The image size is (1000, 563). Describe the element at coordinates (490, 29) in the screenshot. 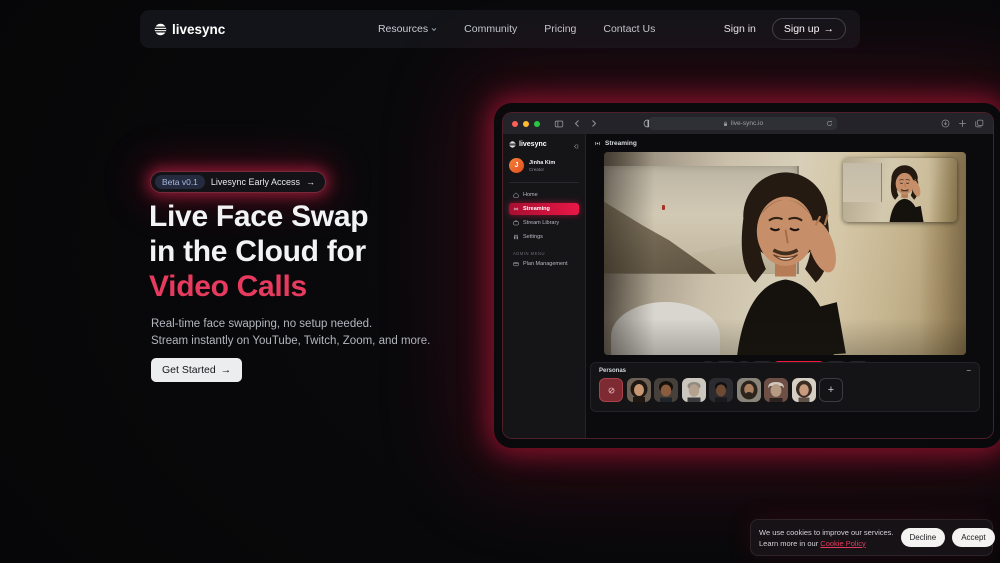

I see `nav-link-community: Community` at that location.